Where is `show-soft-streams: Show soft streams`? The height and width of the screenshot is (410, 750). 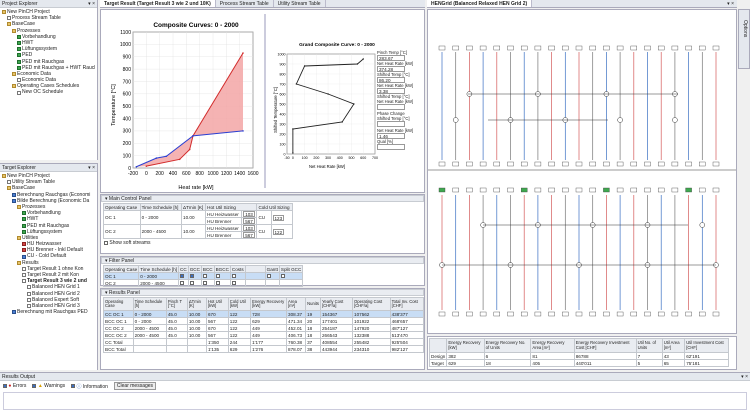 show-soft-streams: Show soft streams is located at coordinates (264, 243).